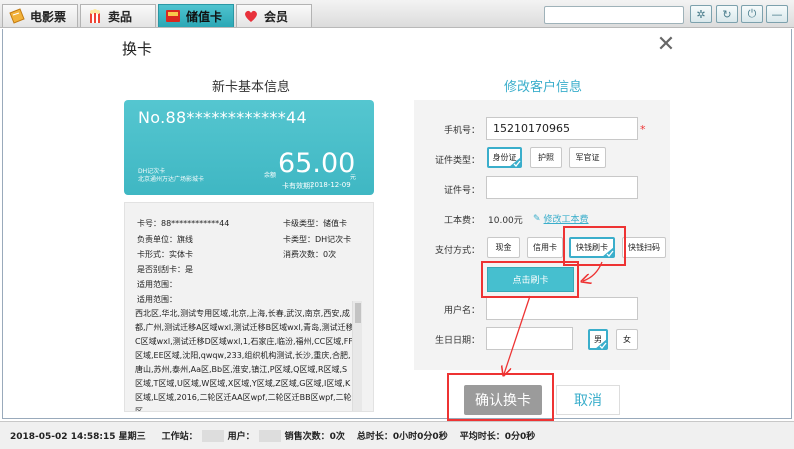 Image resolution: width=794 pixels, height=449 pixels. What do you see at coordinates (497, 437) in the screenshot?
I see `status-avg-time: 平均时长：0分0秒` at bounding box center [497, 437].